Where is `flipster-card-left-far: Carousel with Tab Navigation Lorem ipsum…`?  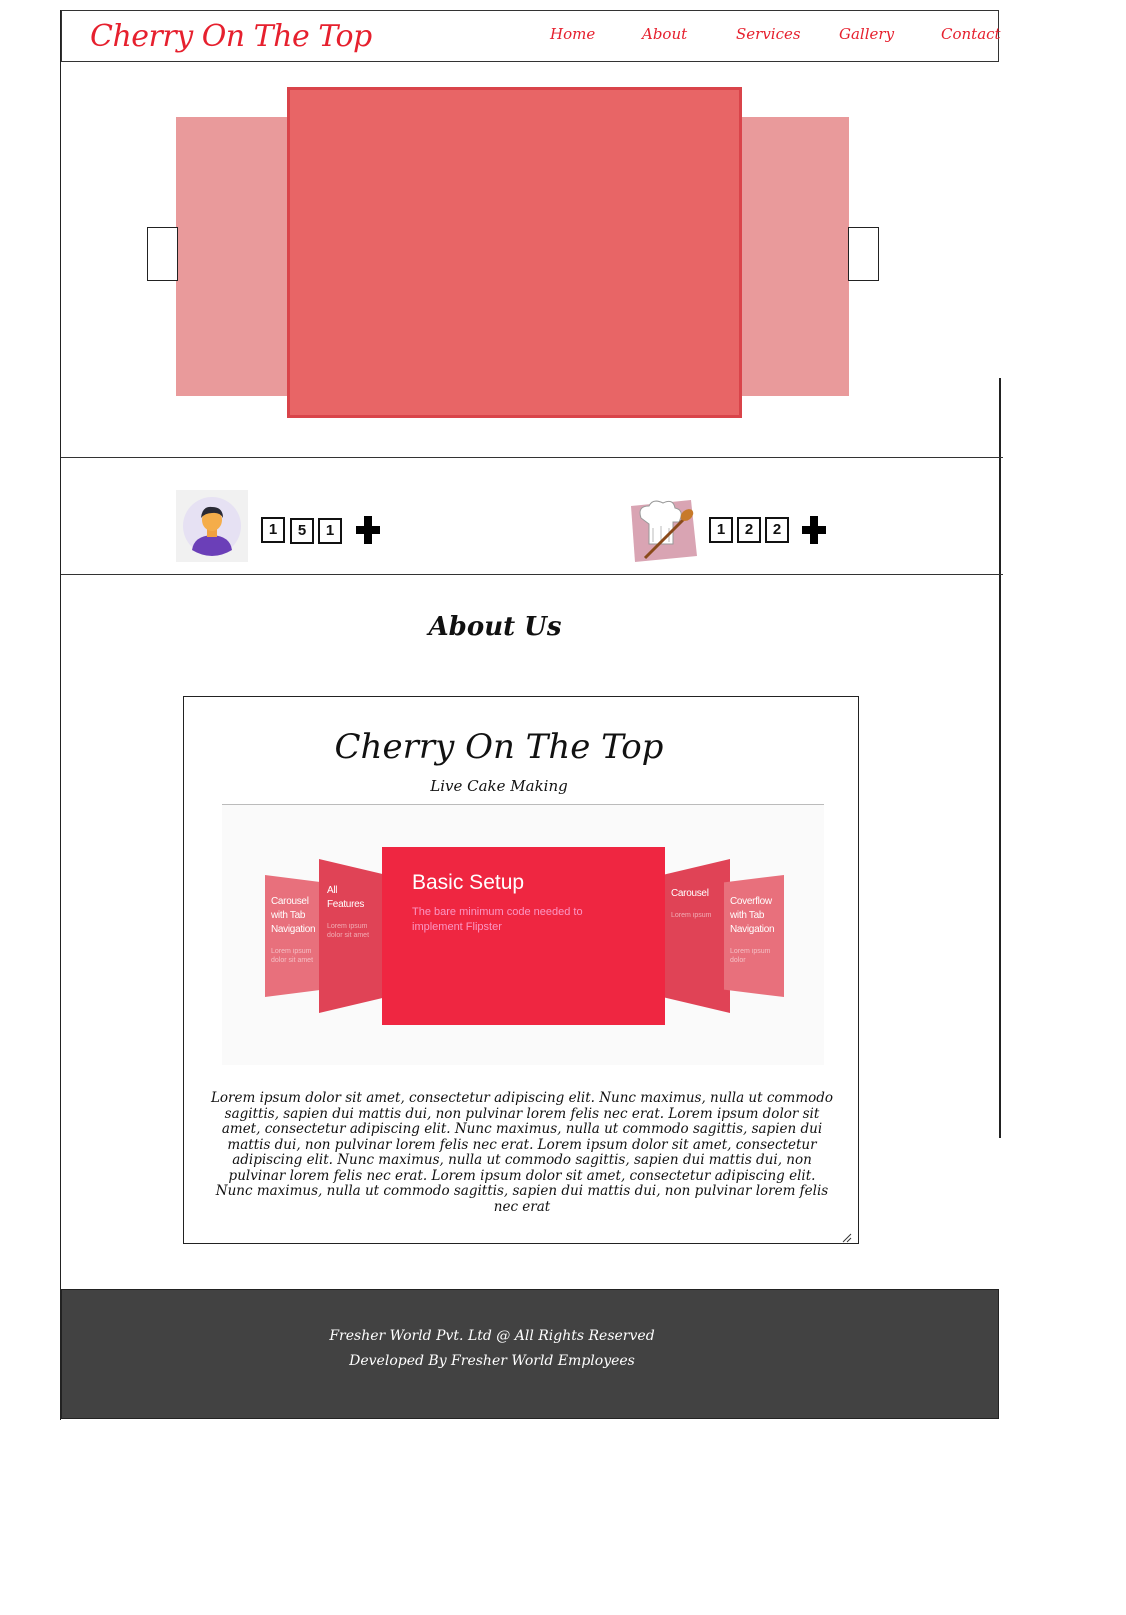 flipster-card-left-far: Carousel with Tab Navigation Lorem ipsum… is located at coordinates (294, 936).